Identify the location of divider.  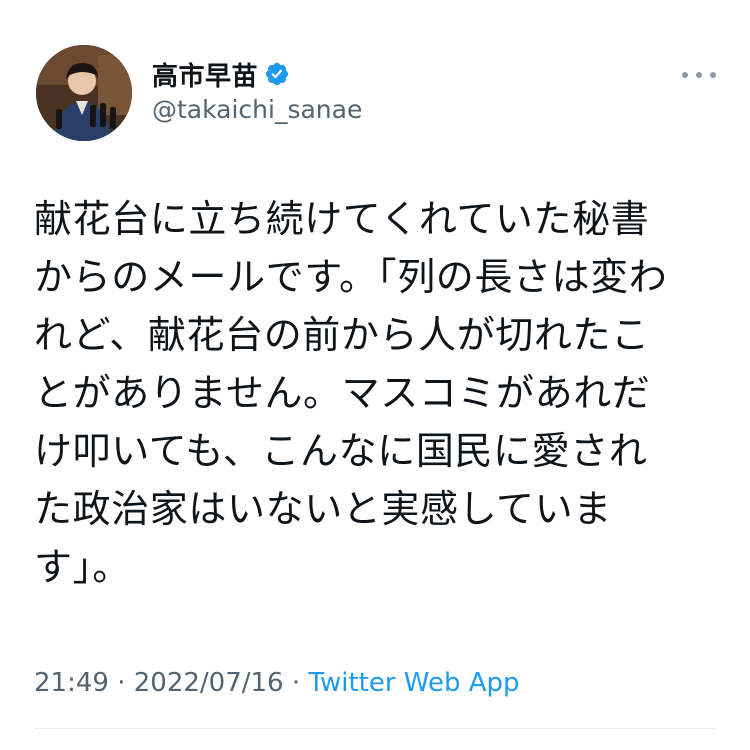
(375, 728).